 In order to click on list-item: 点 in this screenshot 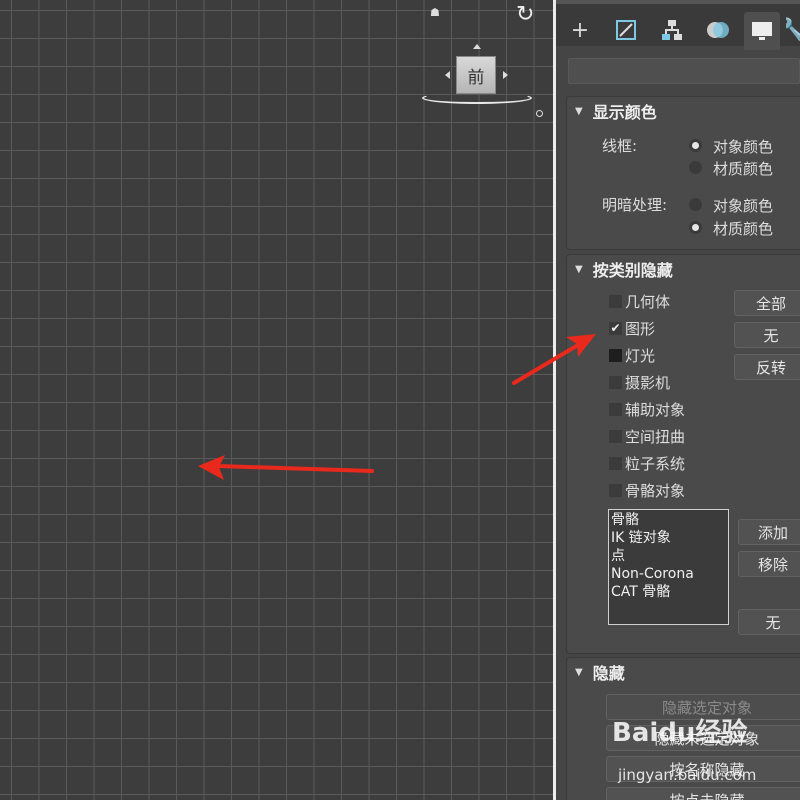, I will do `click(668, 556)`.